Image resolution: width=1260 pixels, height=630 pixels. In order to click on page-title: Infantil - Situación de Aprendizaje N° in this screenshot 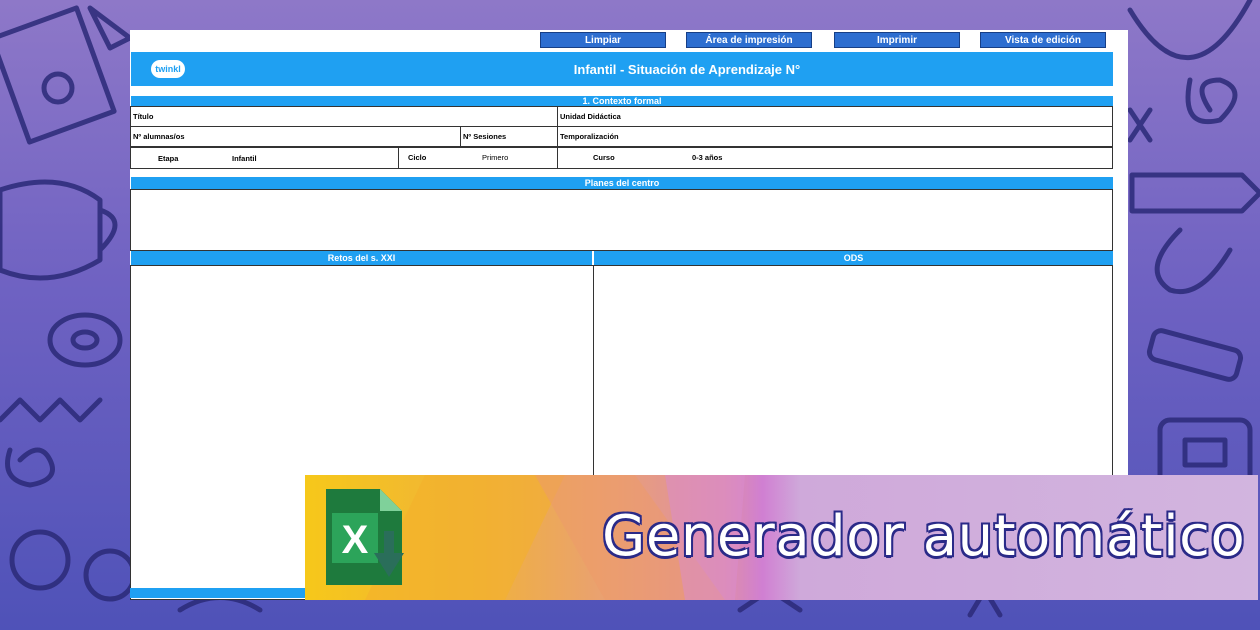, I will do `click(687, 69)`.